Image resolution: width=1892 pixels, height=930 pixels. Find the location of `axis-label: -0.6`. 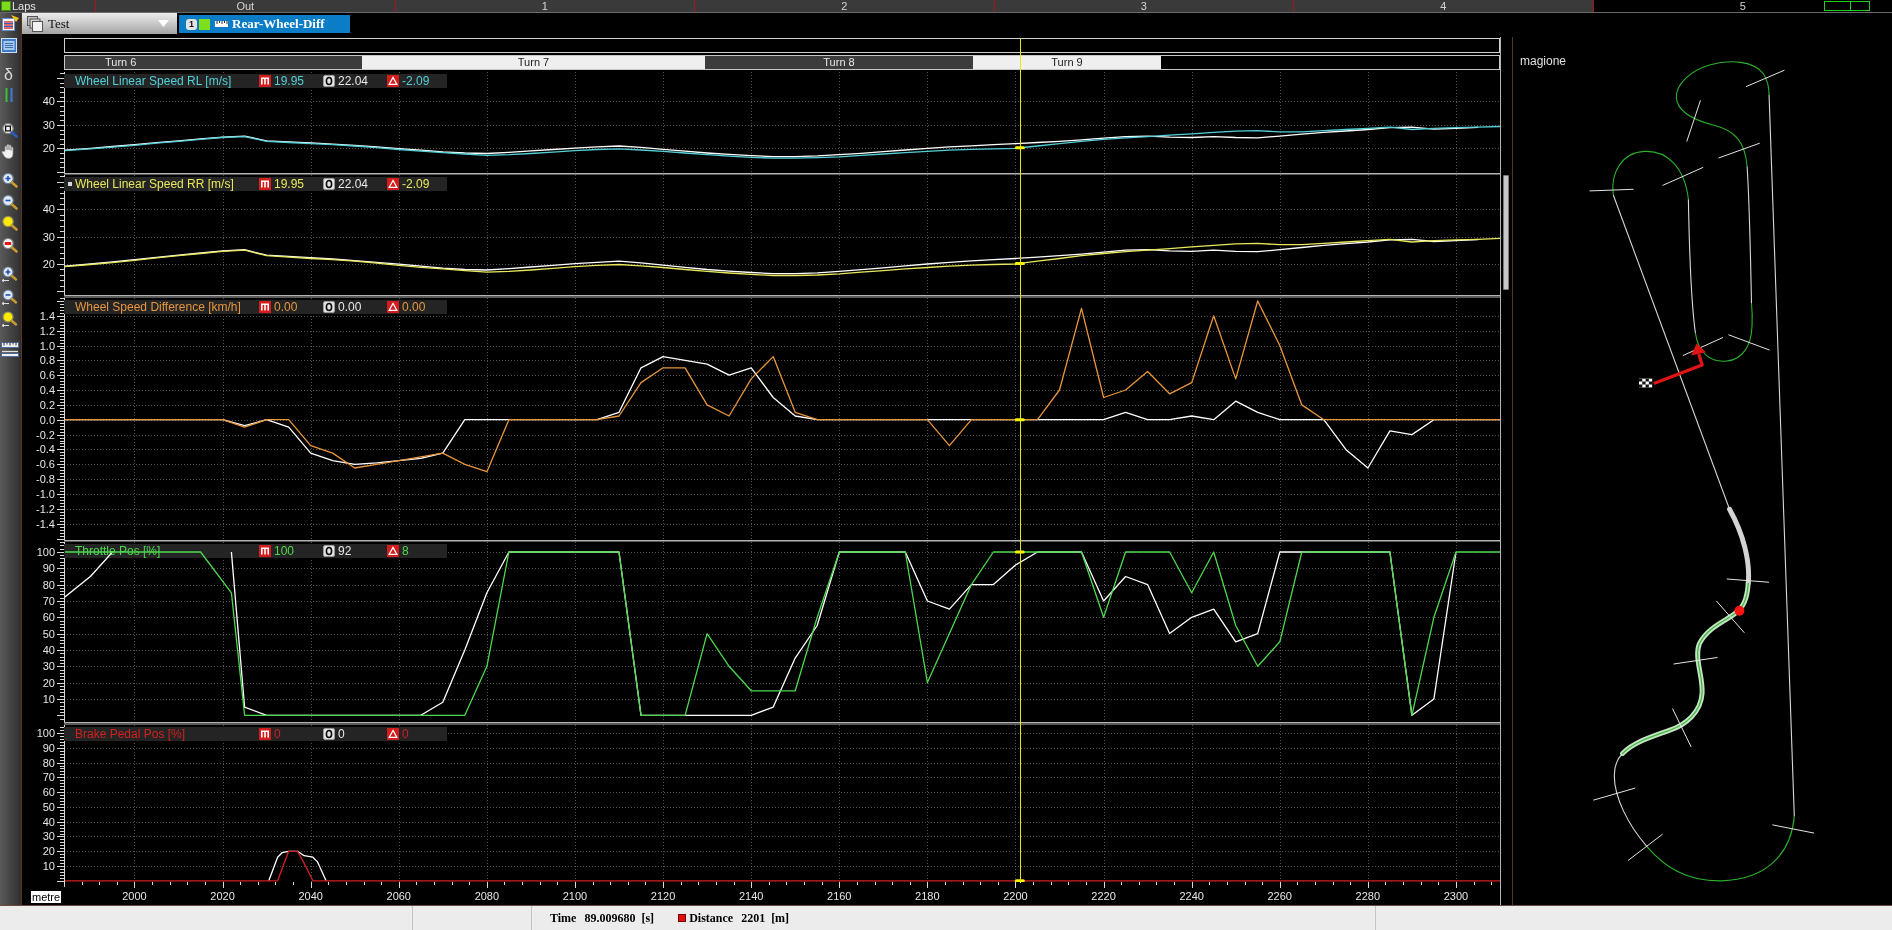

axis-label: -0.6 is located at coordinates (45, 464).